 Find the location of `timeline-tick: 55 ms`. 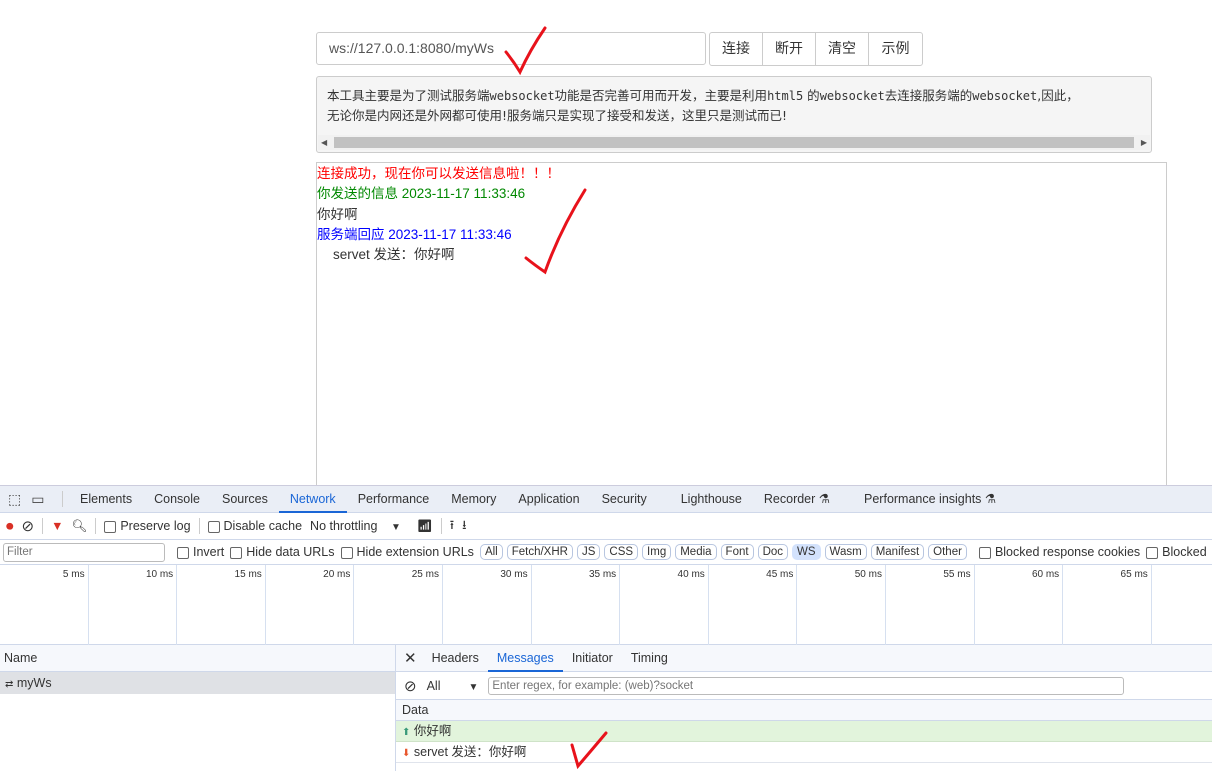

timeline-tick: 55 ms is located at coordinates (930, 605).